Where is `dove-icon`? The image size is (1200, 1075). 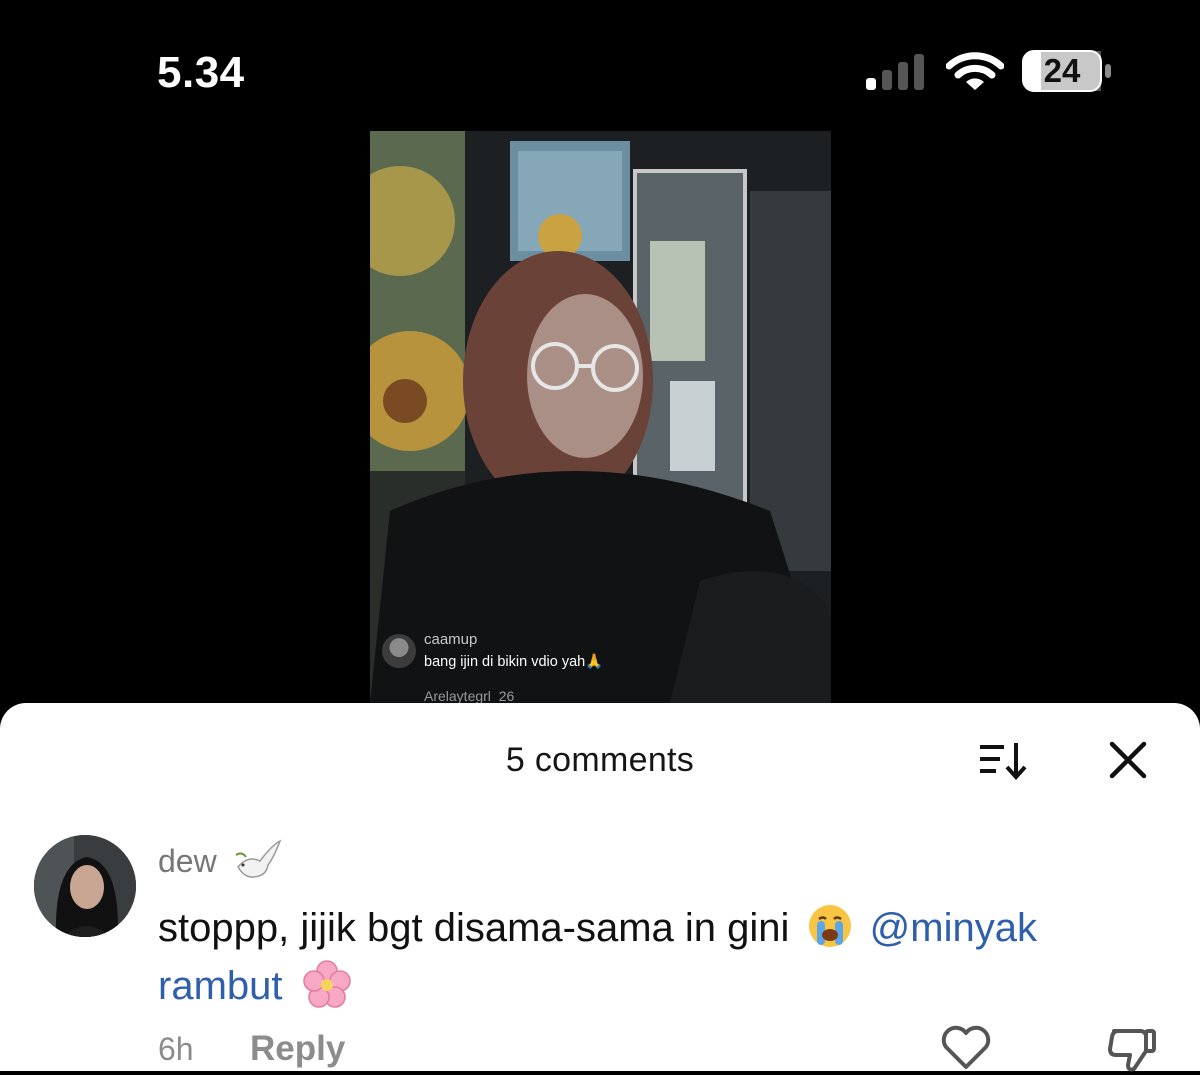 dove-icon is located at coordinates (258, 858).